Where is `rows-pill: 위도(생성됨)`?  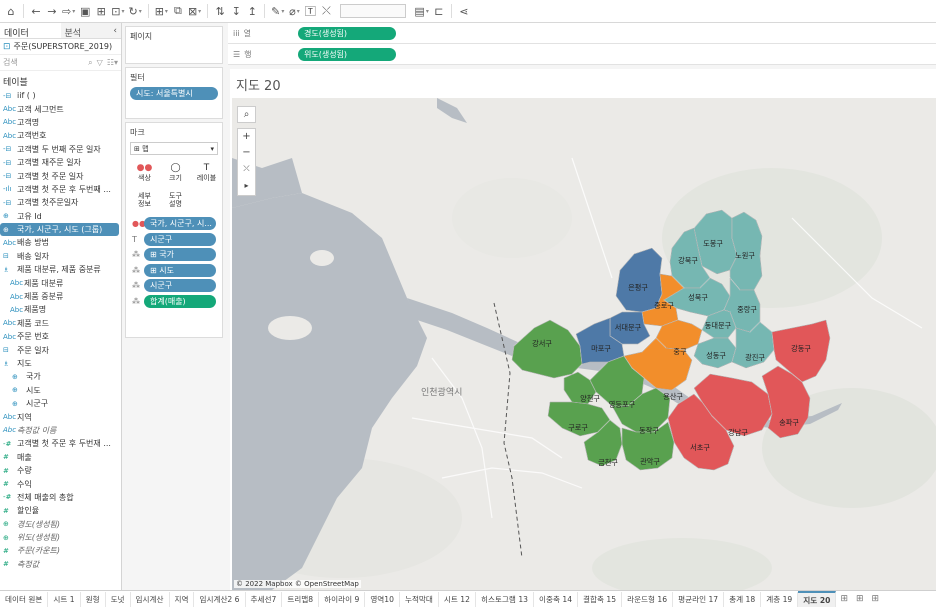 rows-pill: 위도(생성됨) is located at coordinates (347, 54).